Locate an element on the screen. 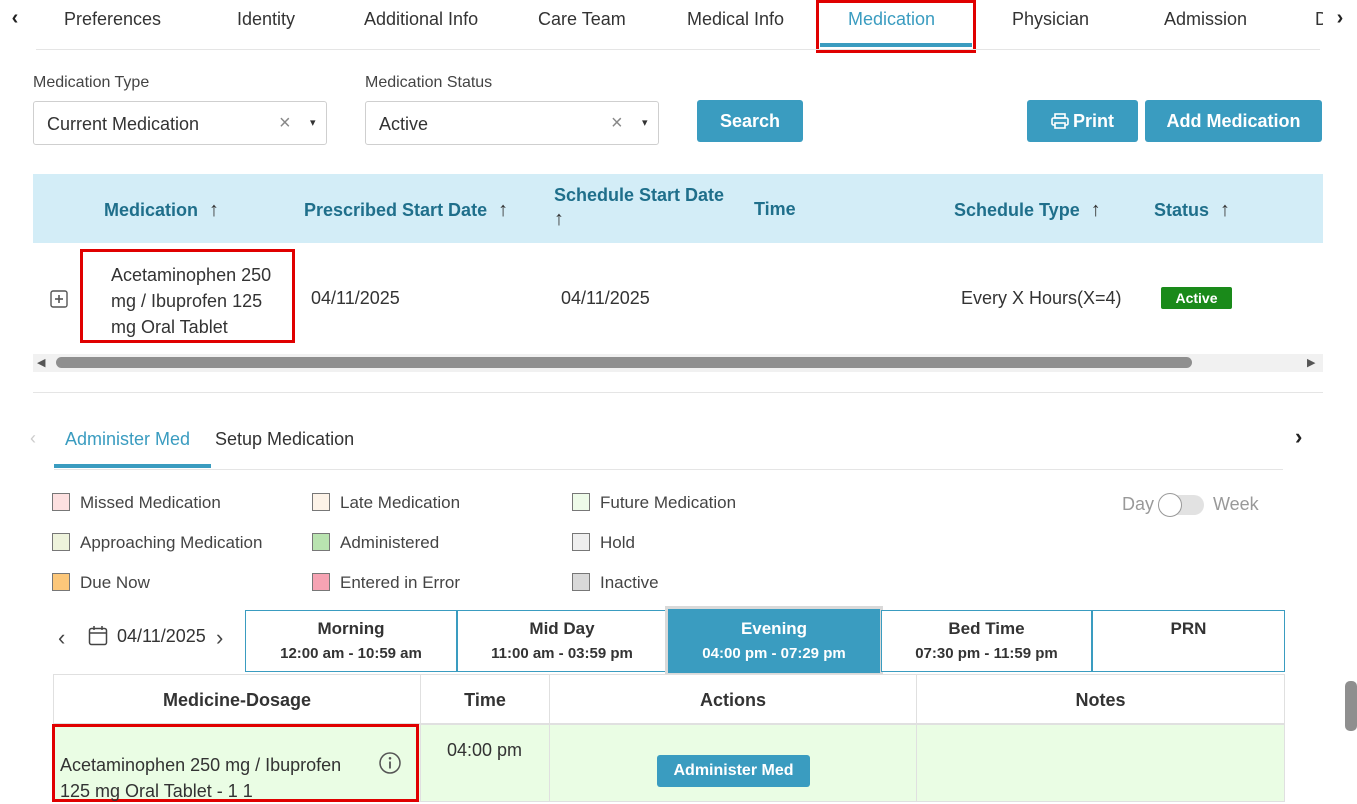 Image resolution: width=1357 pixels, height=804 pixels. tab-admission: Admission is located at coordinates (1205, 20).